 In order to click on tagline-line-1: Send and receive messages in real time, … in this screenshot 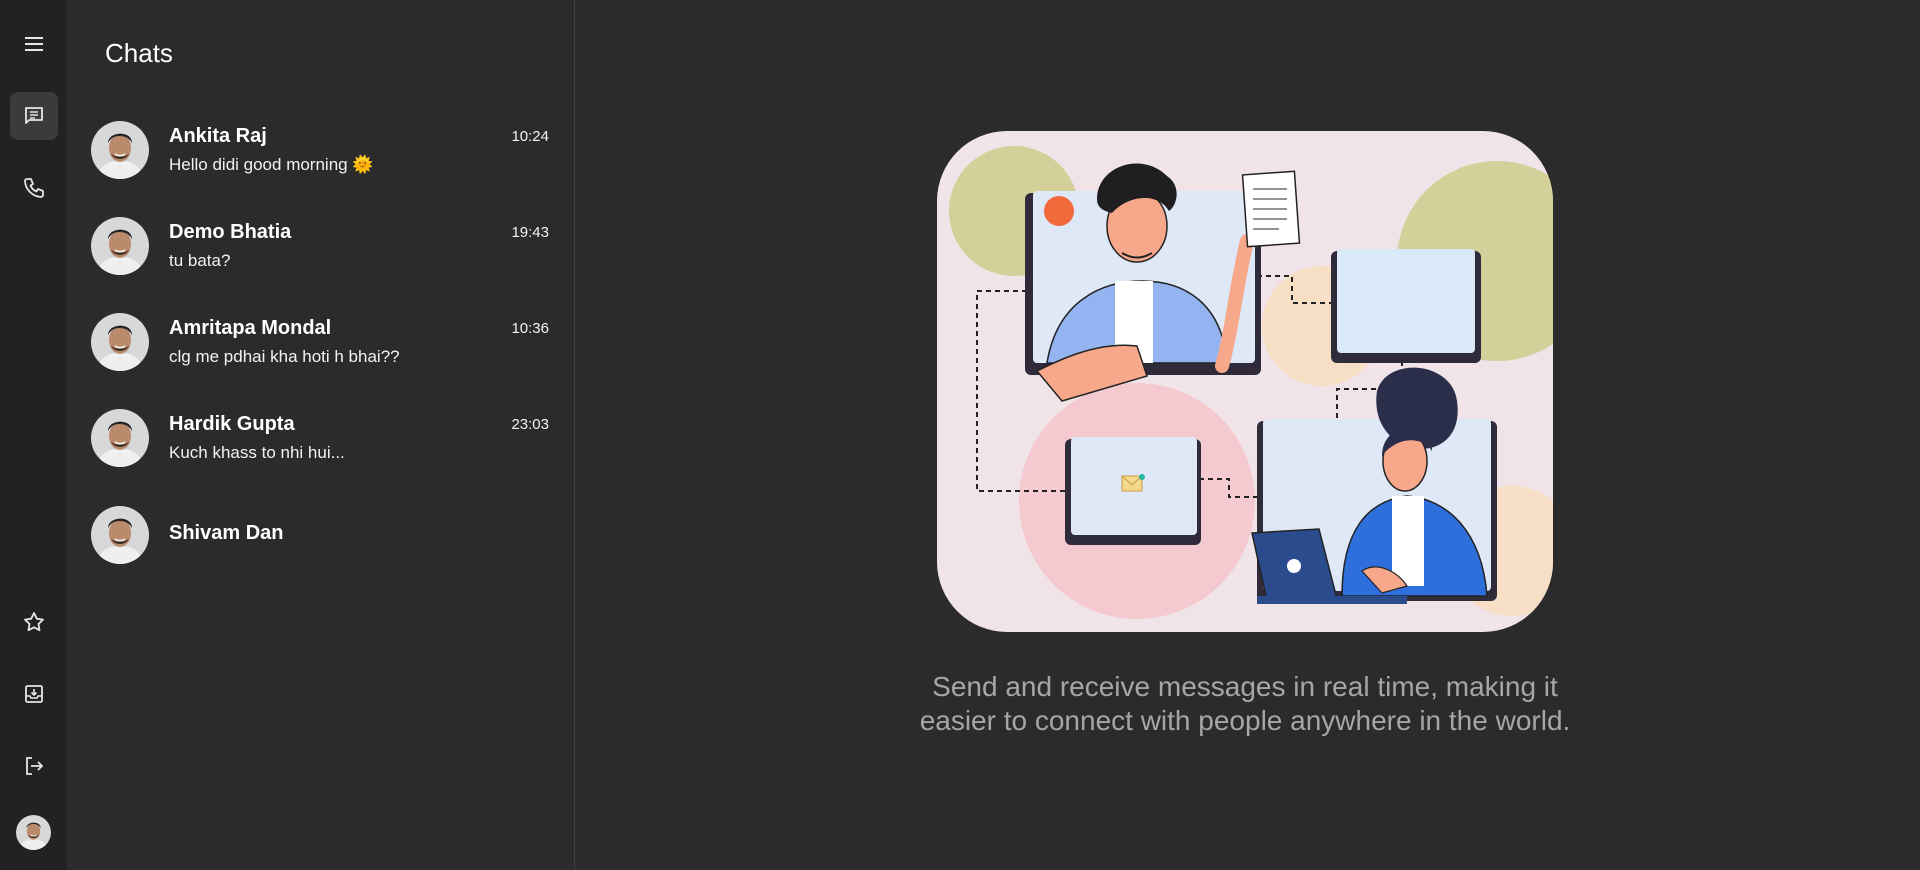, I will do `click(1245, 686)`.